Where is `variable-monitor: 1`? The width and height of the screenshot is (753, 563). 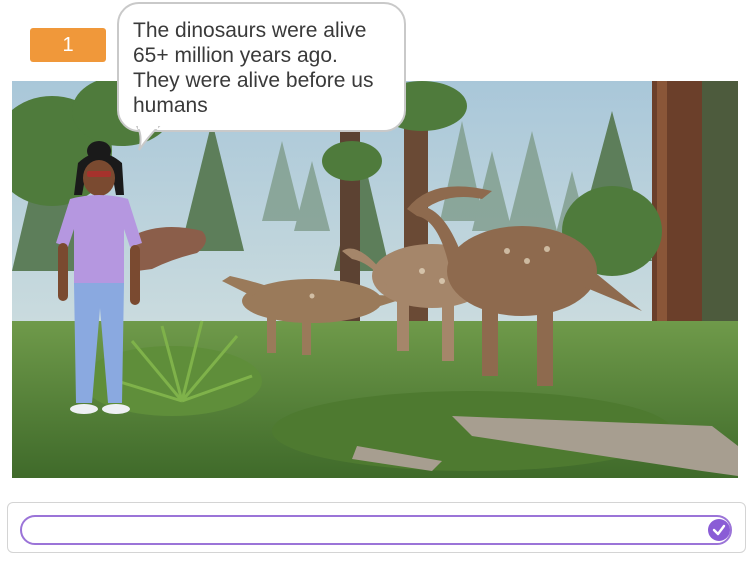 variable-monitor: 1 is located at coordinates (68, 45).